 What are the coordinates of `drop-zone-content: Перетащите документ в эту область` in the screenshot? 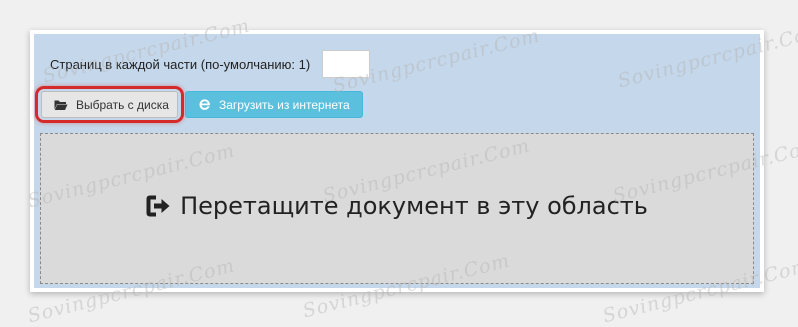 It's located at (397, 206).